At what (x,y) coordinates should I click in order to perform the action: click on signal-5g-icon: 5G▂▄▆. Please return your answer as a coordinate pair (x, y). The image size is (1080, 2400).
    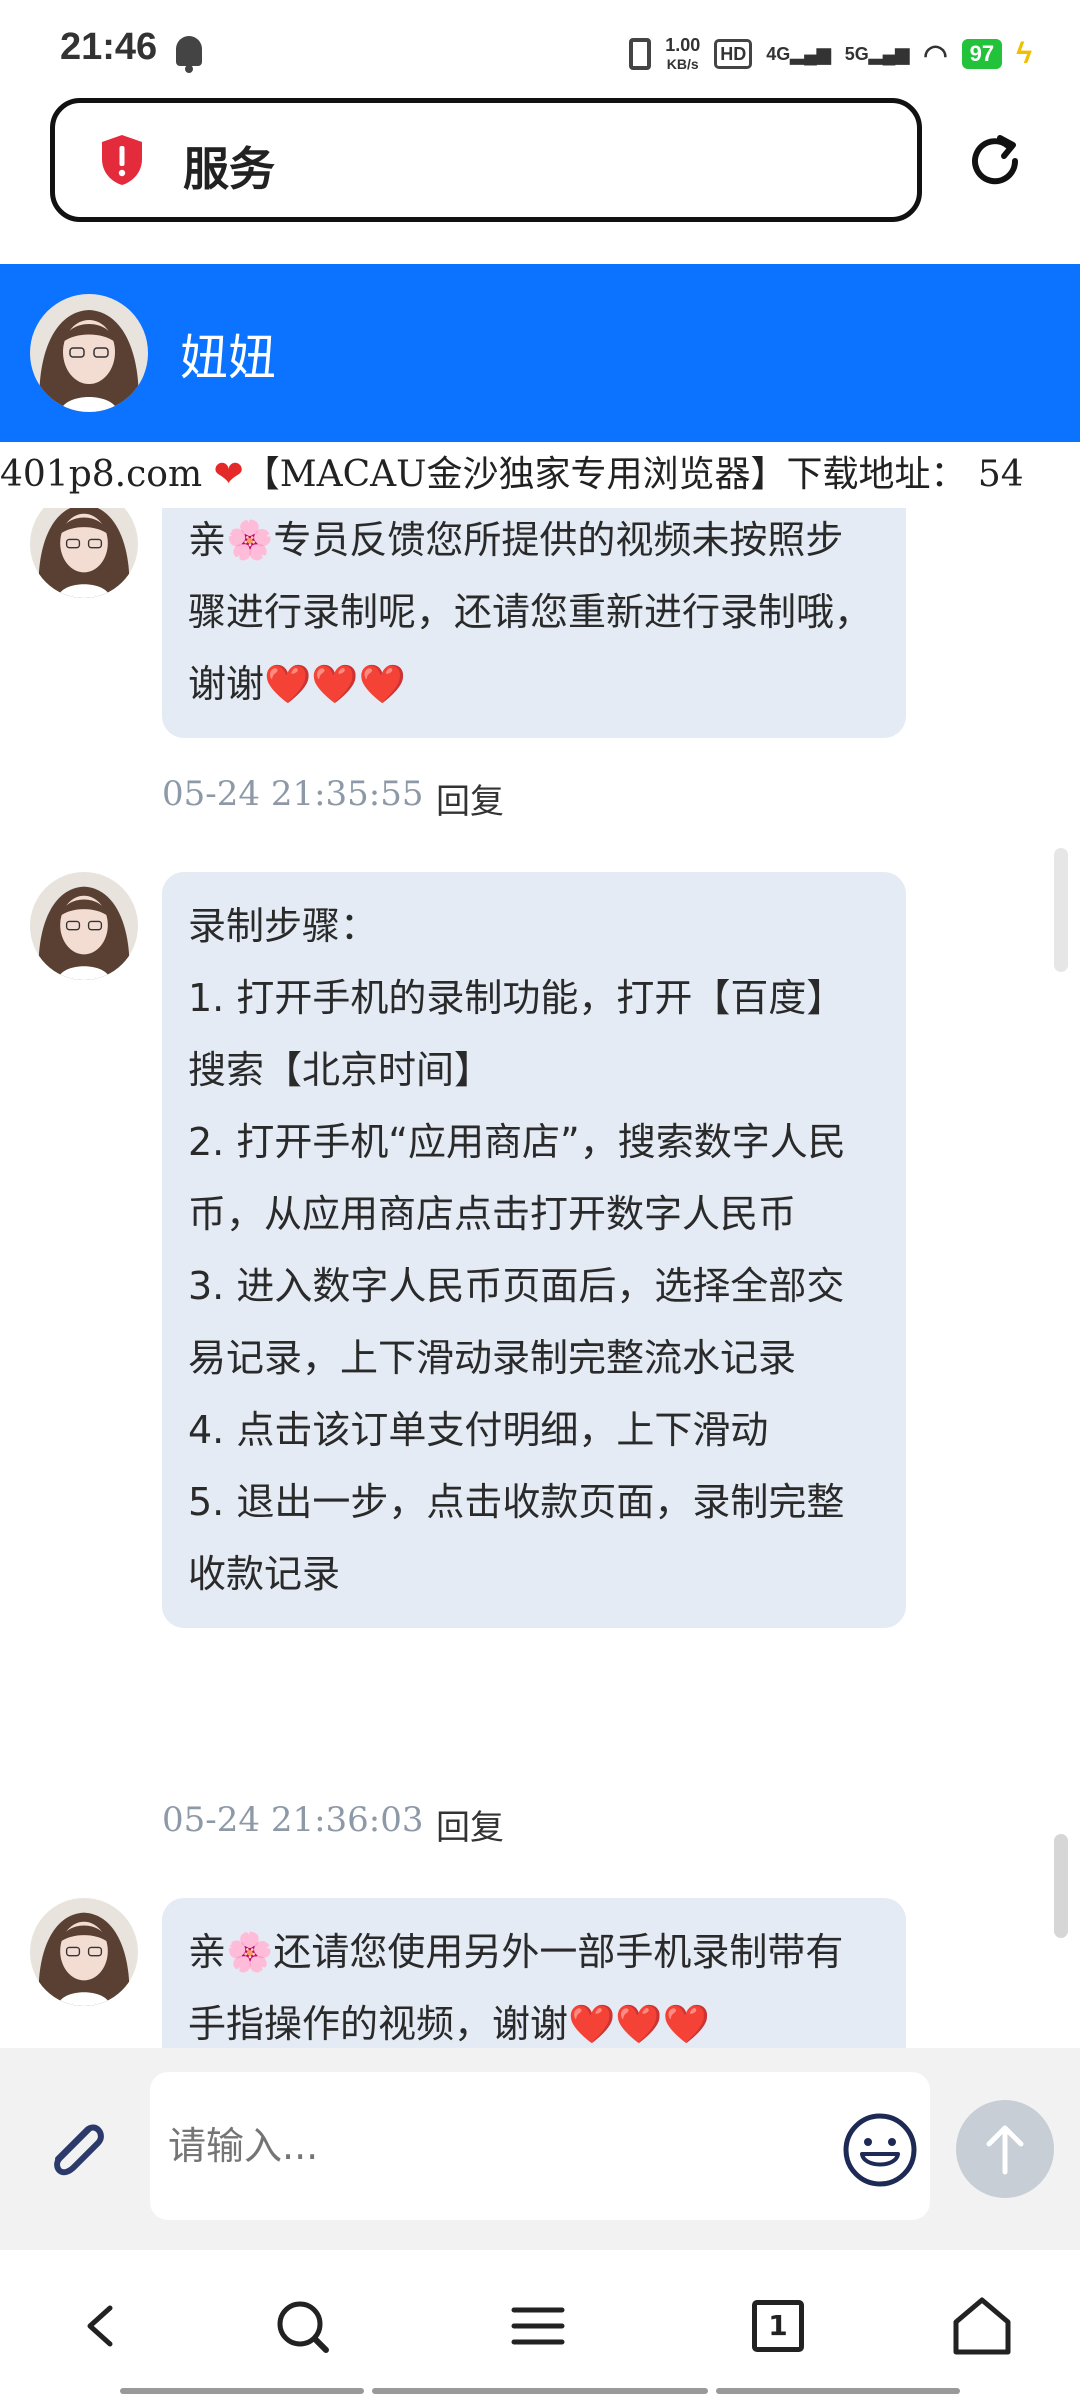
    Looking at the image, I should click on (877, 53).